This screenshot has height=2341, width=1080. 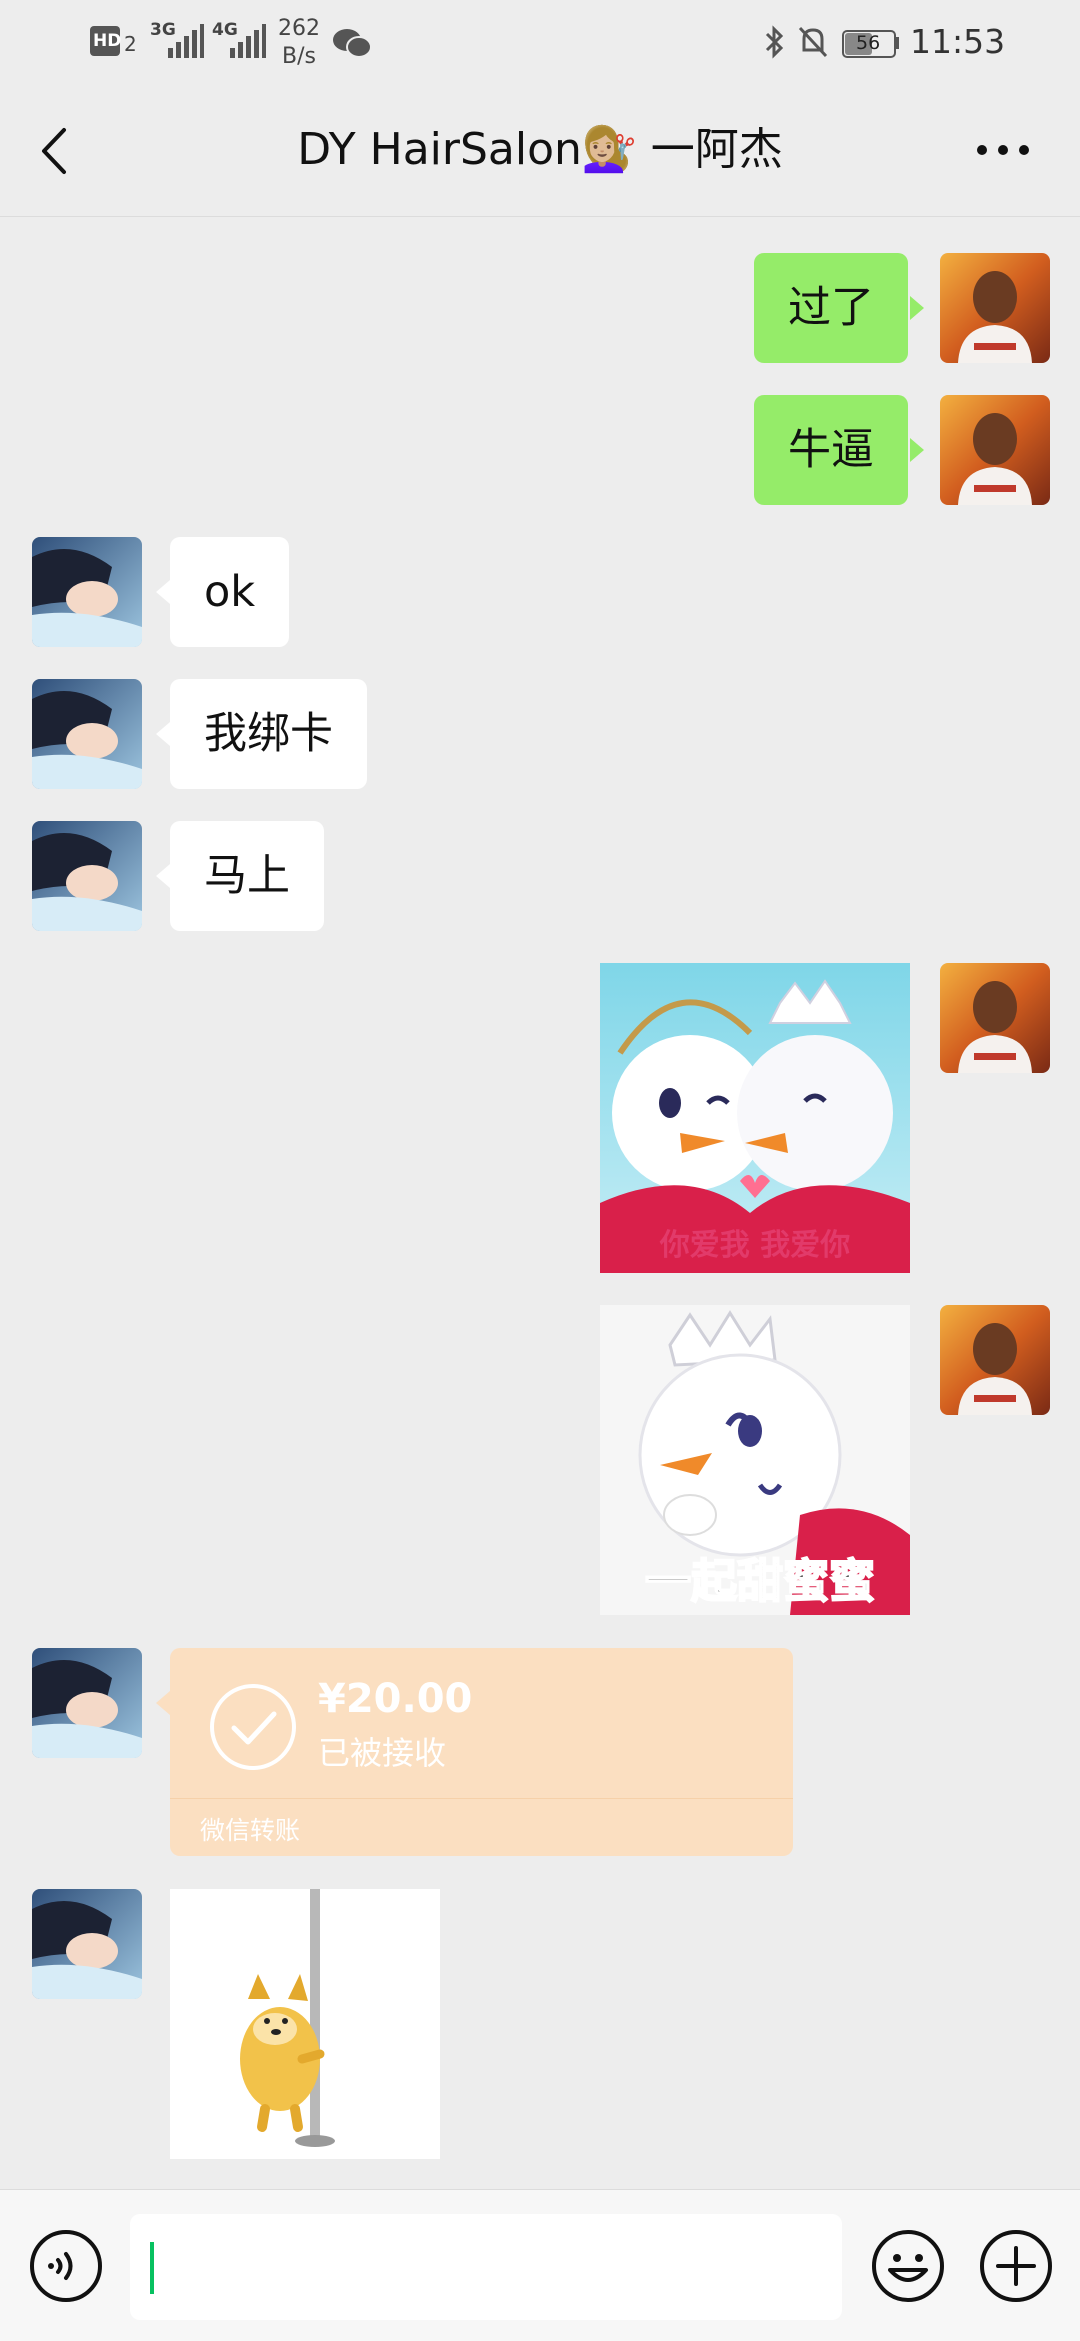 What do you see at coordinates (66, 2266) in the screenshot?
I see `voice-icon` at bounding box center [66, 2266].